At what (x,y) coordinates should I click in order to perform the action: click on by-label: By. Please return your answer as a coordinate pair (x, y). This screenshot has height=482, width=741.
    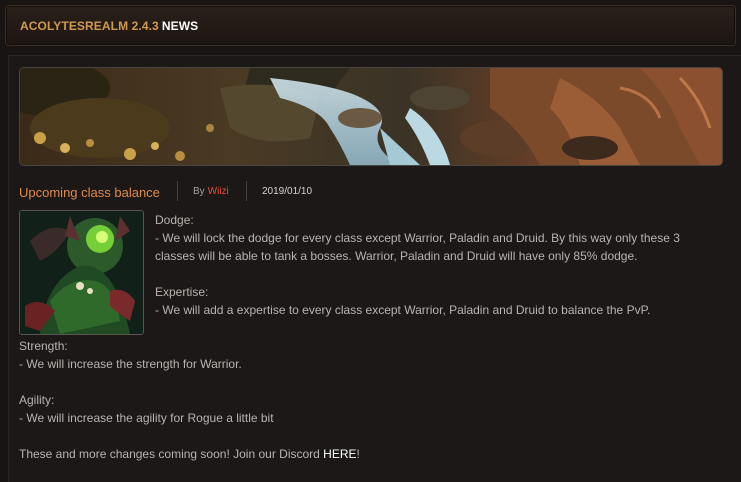
    Looking at the image, I should click on (199, 191).